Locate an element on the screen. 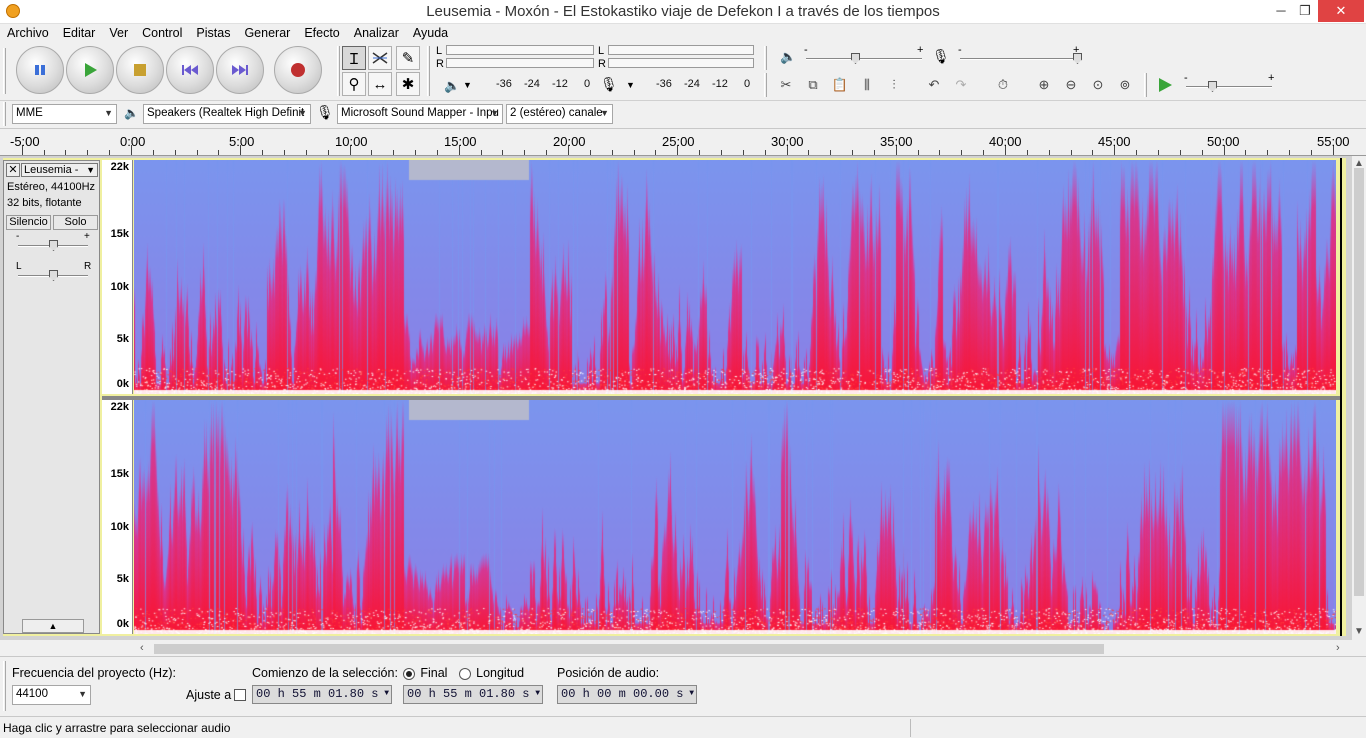  undo-button: ↶ is located at coordinates (934, 85).